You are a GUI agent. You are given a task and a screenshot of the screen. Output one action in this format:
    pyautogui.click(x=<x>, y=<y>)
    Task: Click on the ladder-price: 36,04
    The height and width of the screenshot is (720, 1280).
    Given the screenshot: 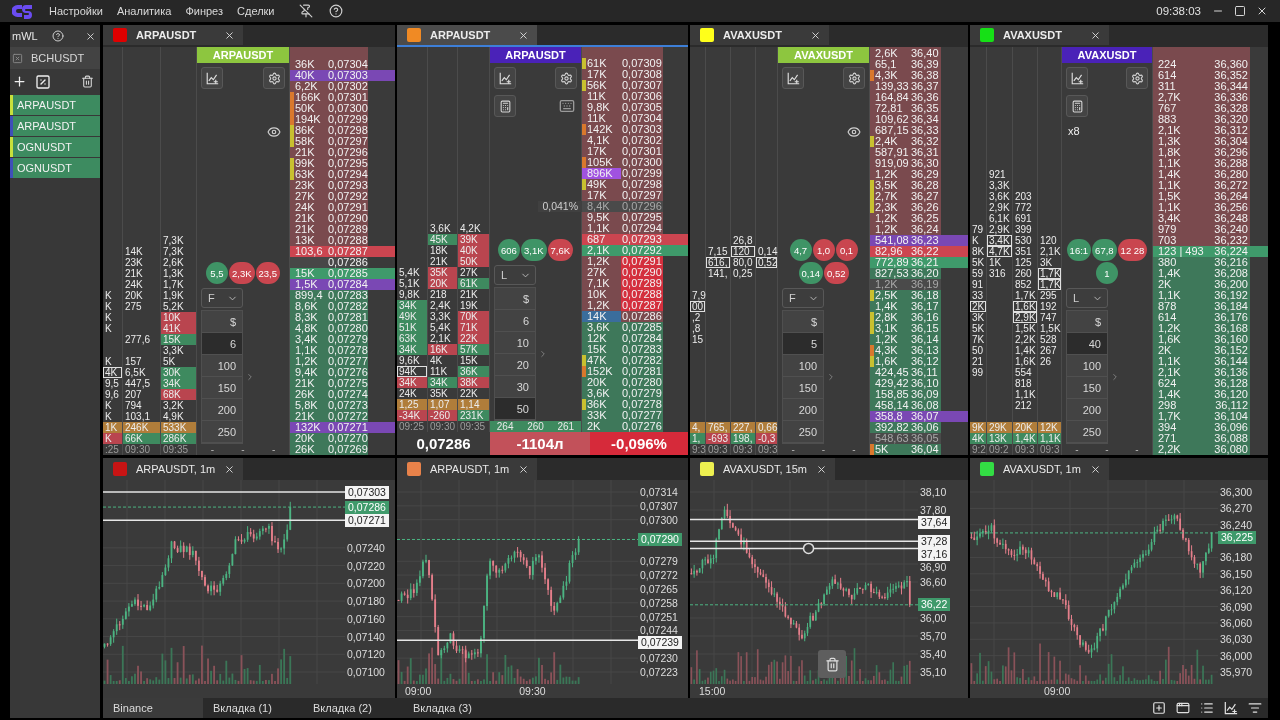 What is the action you would take?
    pyautogui.click(x=925, y=449)
    